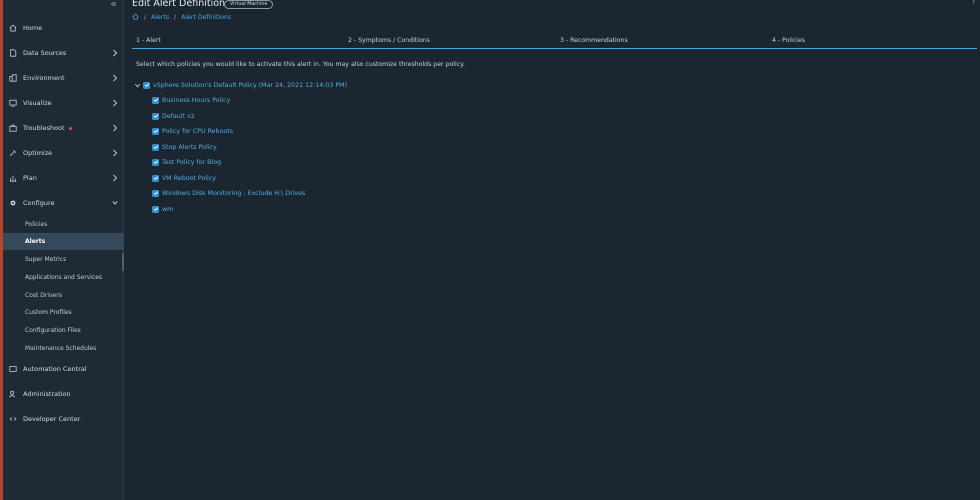 The width and height of the screenshot is (980, 500). Describe the element at coordinates (160, 17) in the screenshot. I see `breadcrumb-alerts: Alerts` at that location.